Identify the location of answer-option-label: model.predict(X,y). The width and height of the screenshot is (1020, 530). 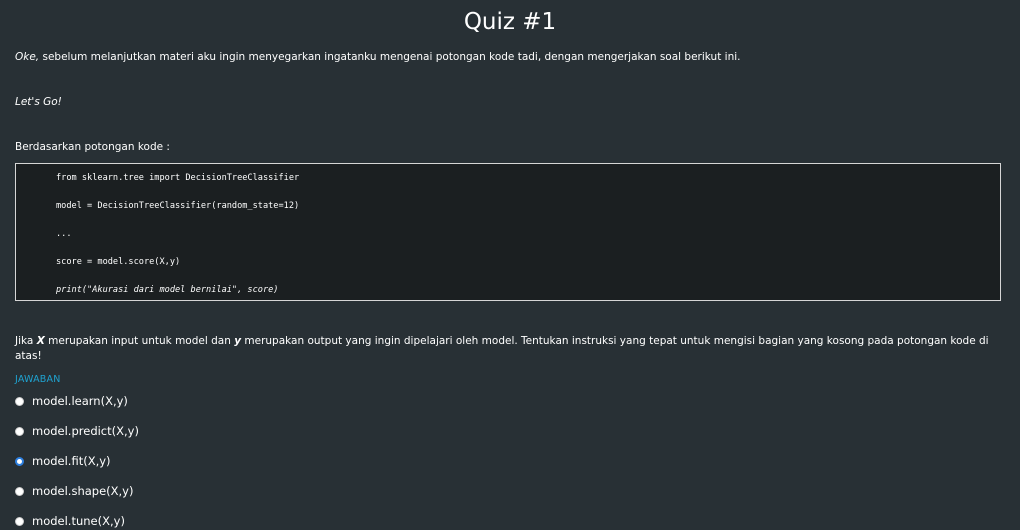
(85, 430).